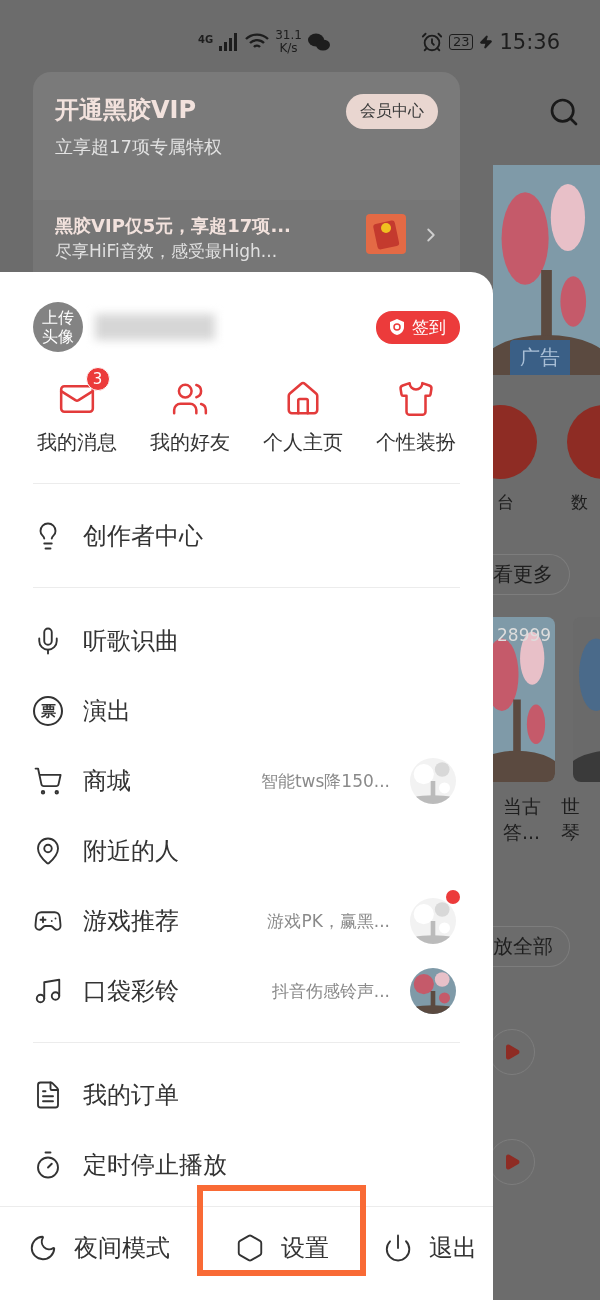  I want to click on check-in-button: 签到, so click(418, 327).